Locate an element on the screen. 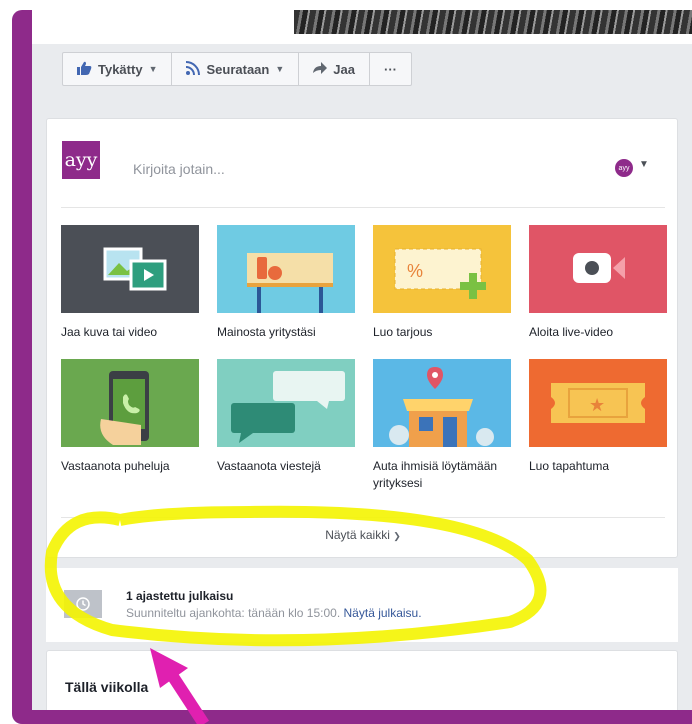 Image resolution: width=692 pixels, height=724 pixels. this-week-title: Tällä viikolla is located at coordinates (107, 687).